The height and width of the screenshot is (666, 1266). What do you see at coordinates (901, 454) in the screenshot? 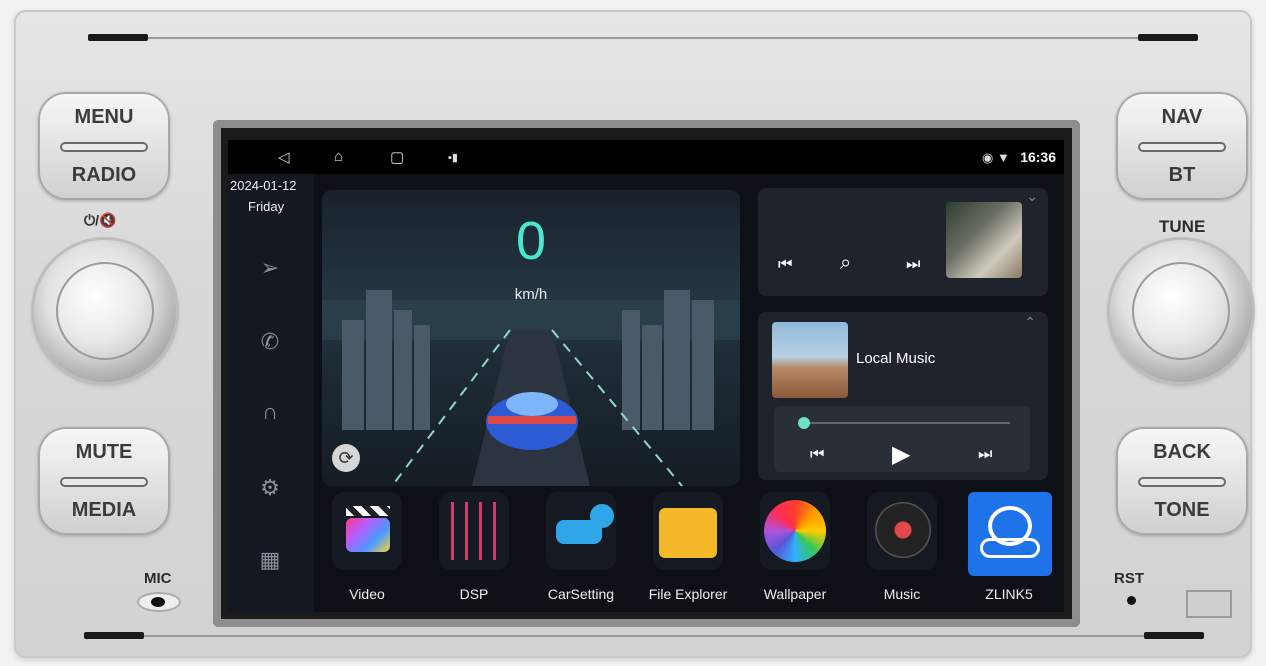
I see `music-play-icon: ▶` at bounding box center [901, 454].